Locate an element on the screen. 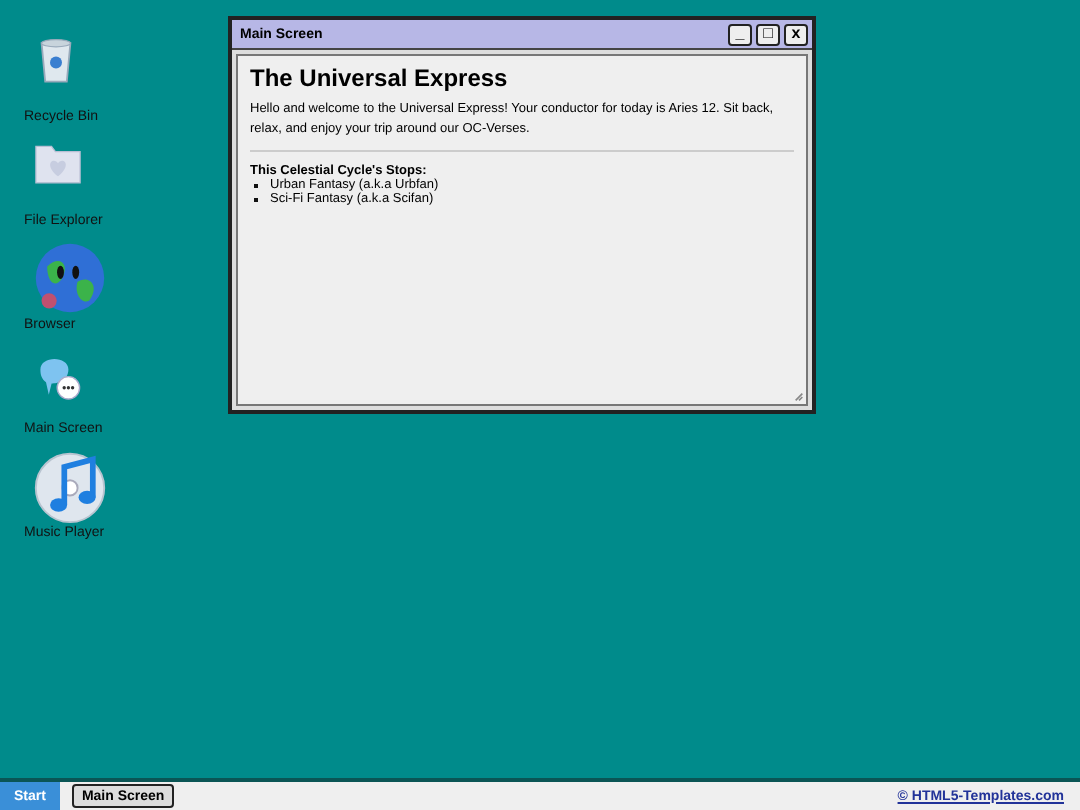  music-disc-icon is located at coordinates (70, 486).